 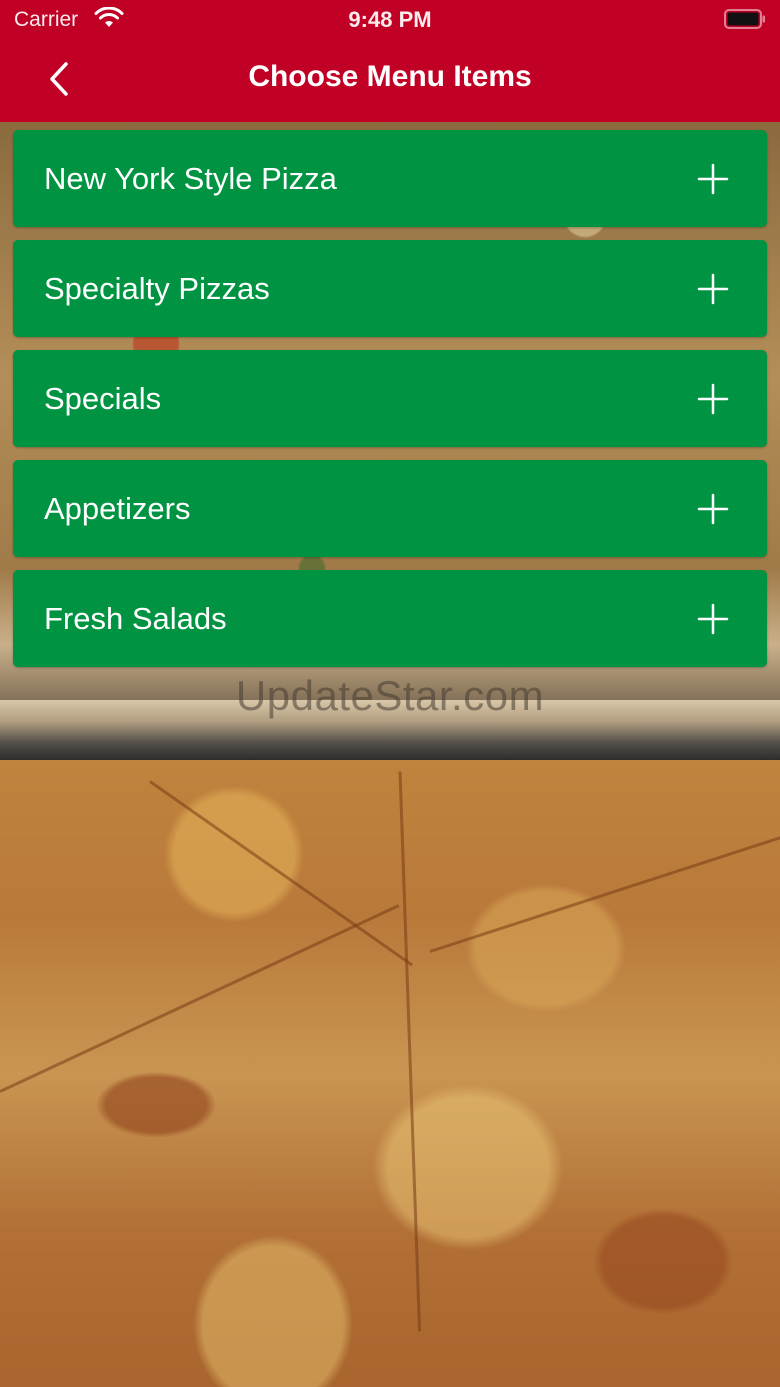 I want to click on navigation-bar: Choose Menu Items, so click(x=390, y=81).